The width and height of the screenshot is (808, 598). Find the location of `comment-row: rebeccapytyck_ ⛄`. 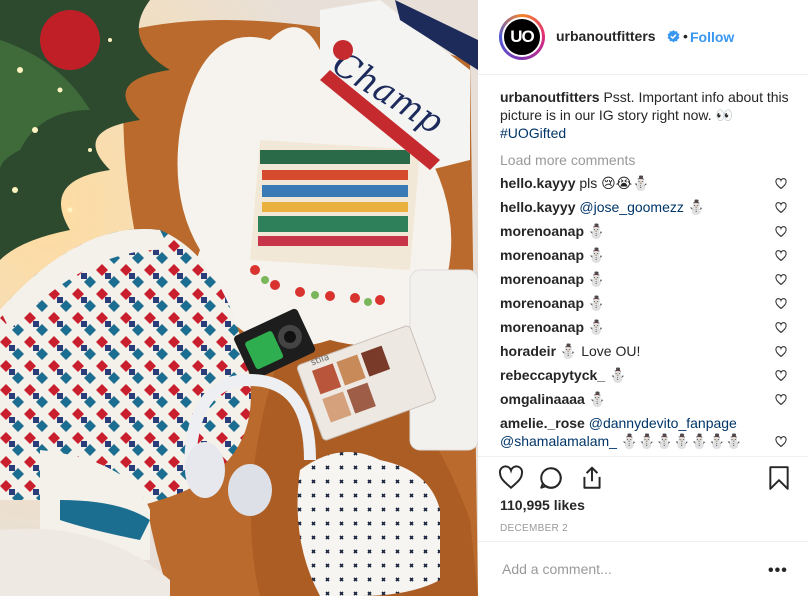

comment-row: rebeccapytyck_ ⛄ is located at coordinates (645, 375).